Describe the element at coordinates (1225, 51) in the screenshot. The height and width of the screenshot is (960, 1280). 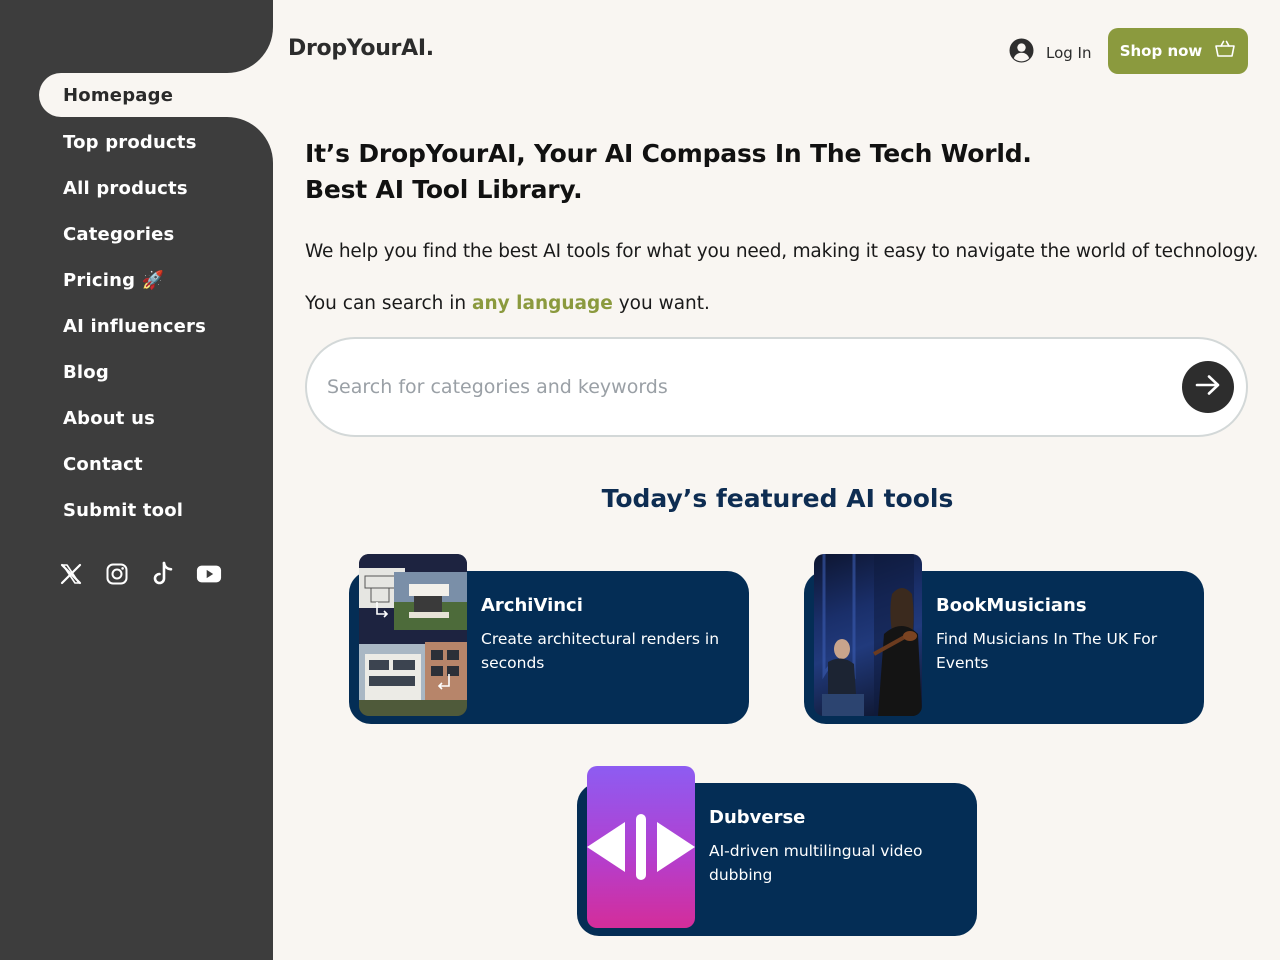
I see `basket-icon` at that location.